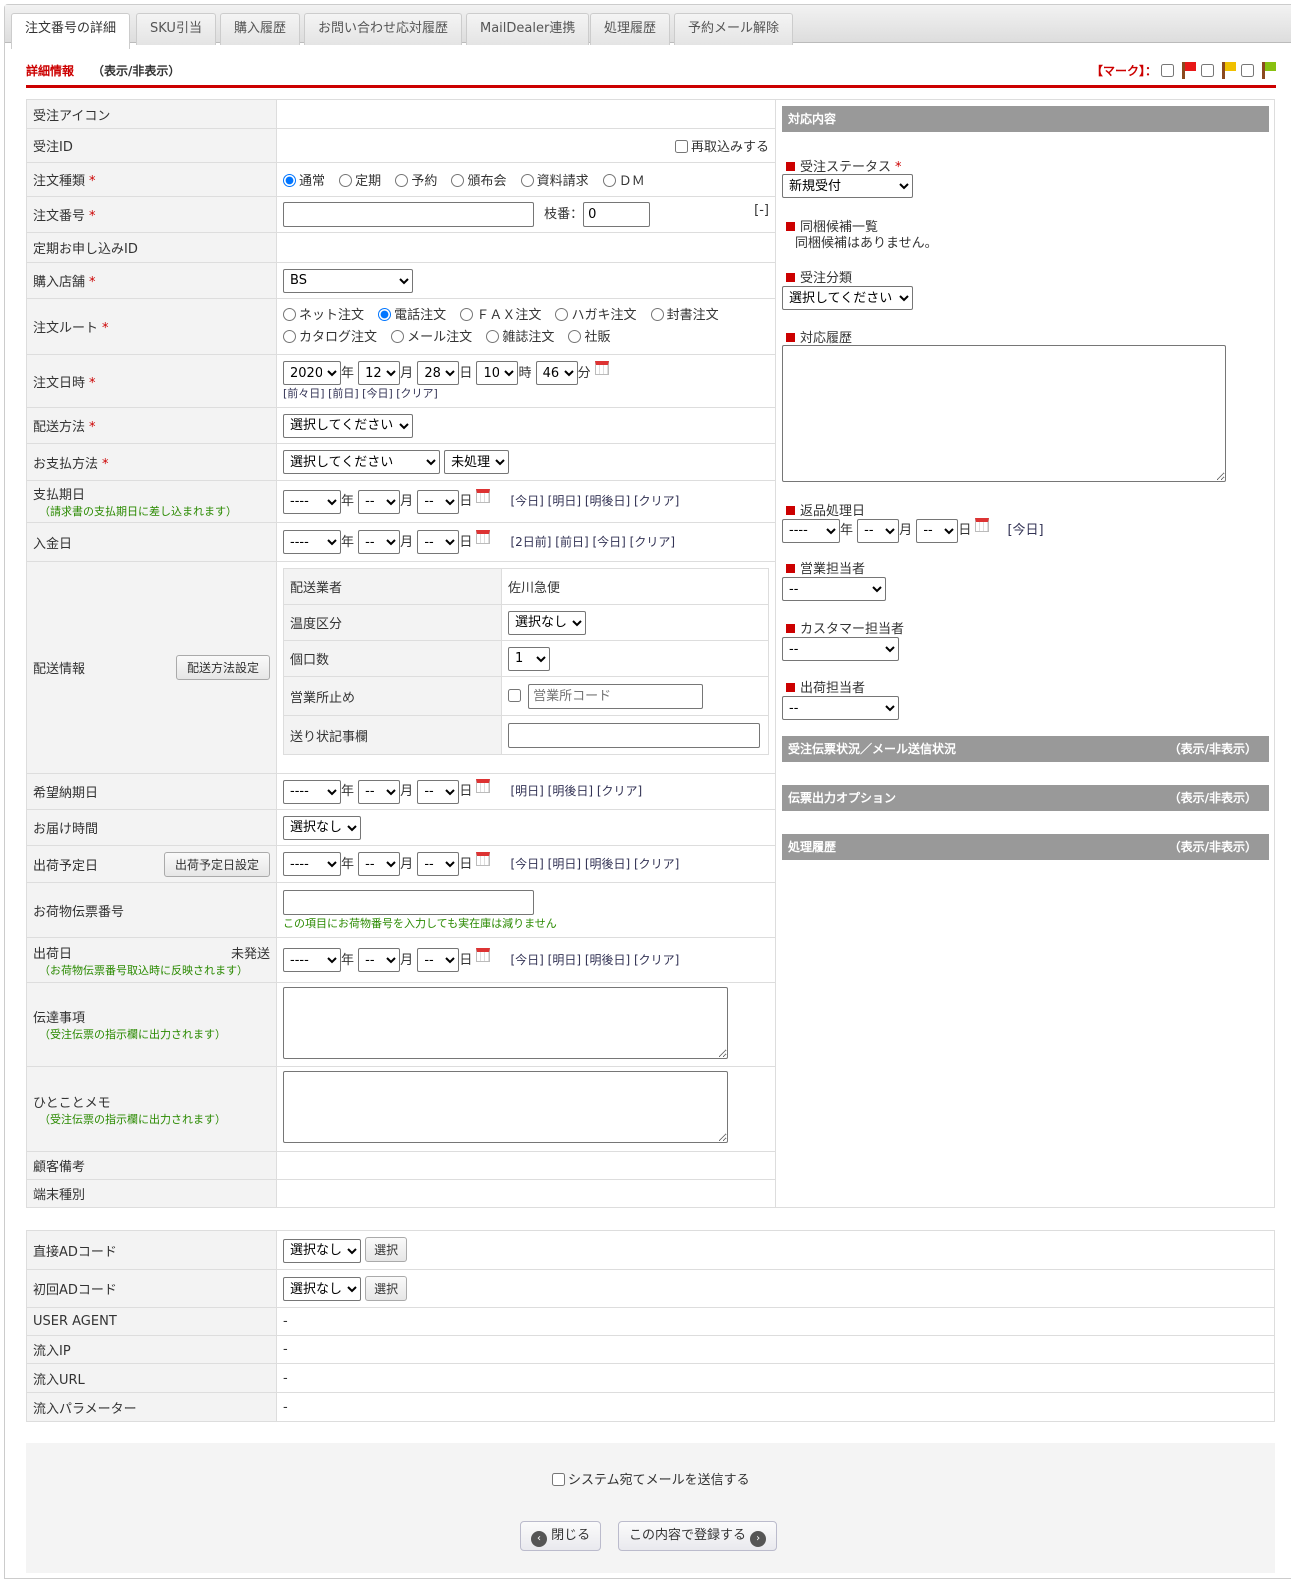  Describe the element at coordinates (589, 337) in the screenshot. I see `radio-route-employee: 社販` at that location.